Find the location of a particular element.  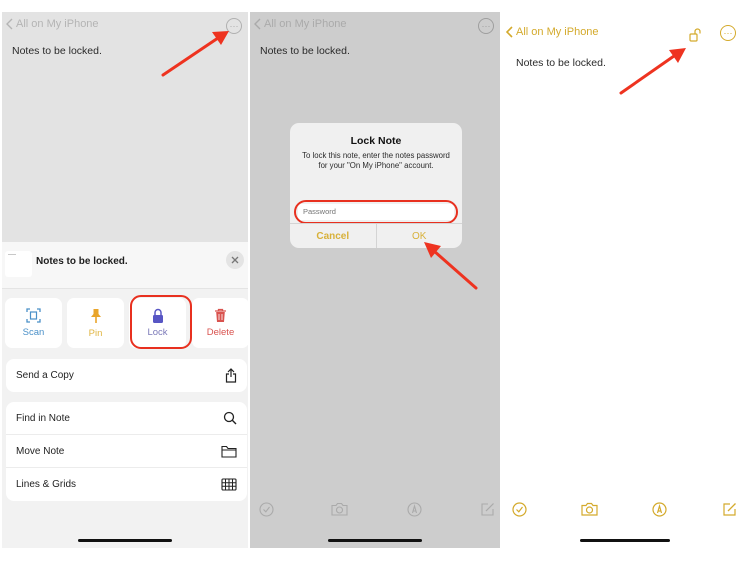

move-note-label: Move Note is located at coordinates (40, 451).